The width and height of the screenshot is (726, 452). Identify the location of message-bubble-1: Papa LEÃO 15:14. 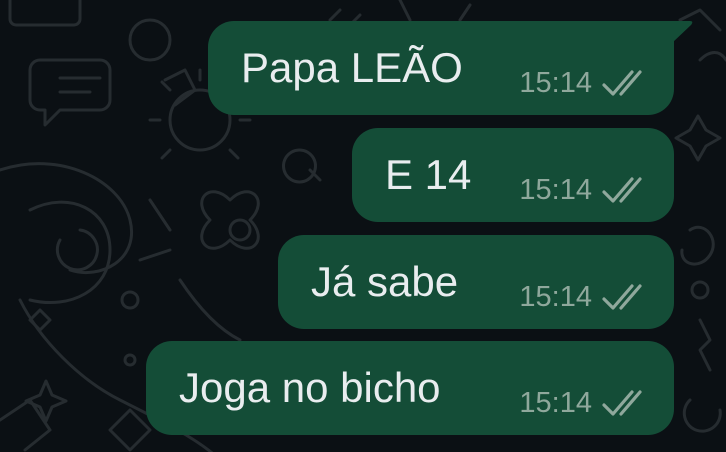
(450, 68).